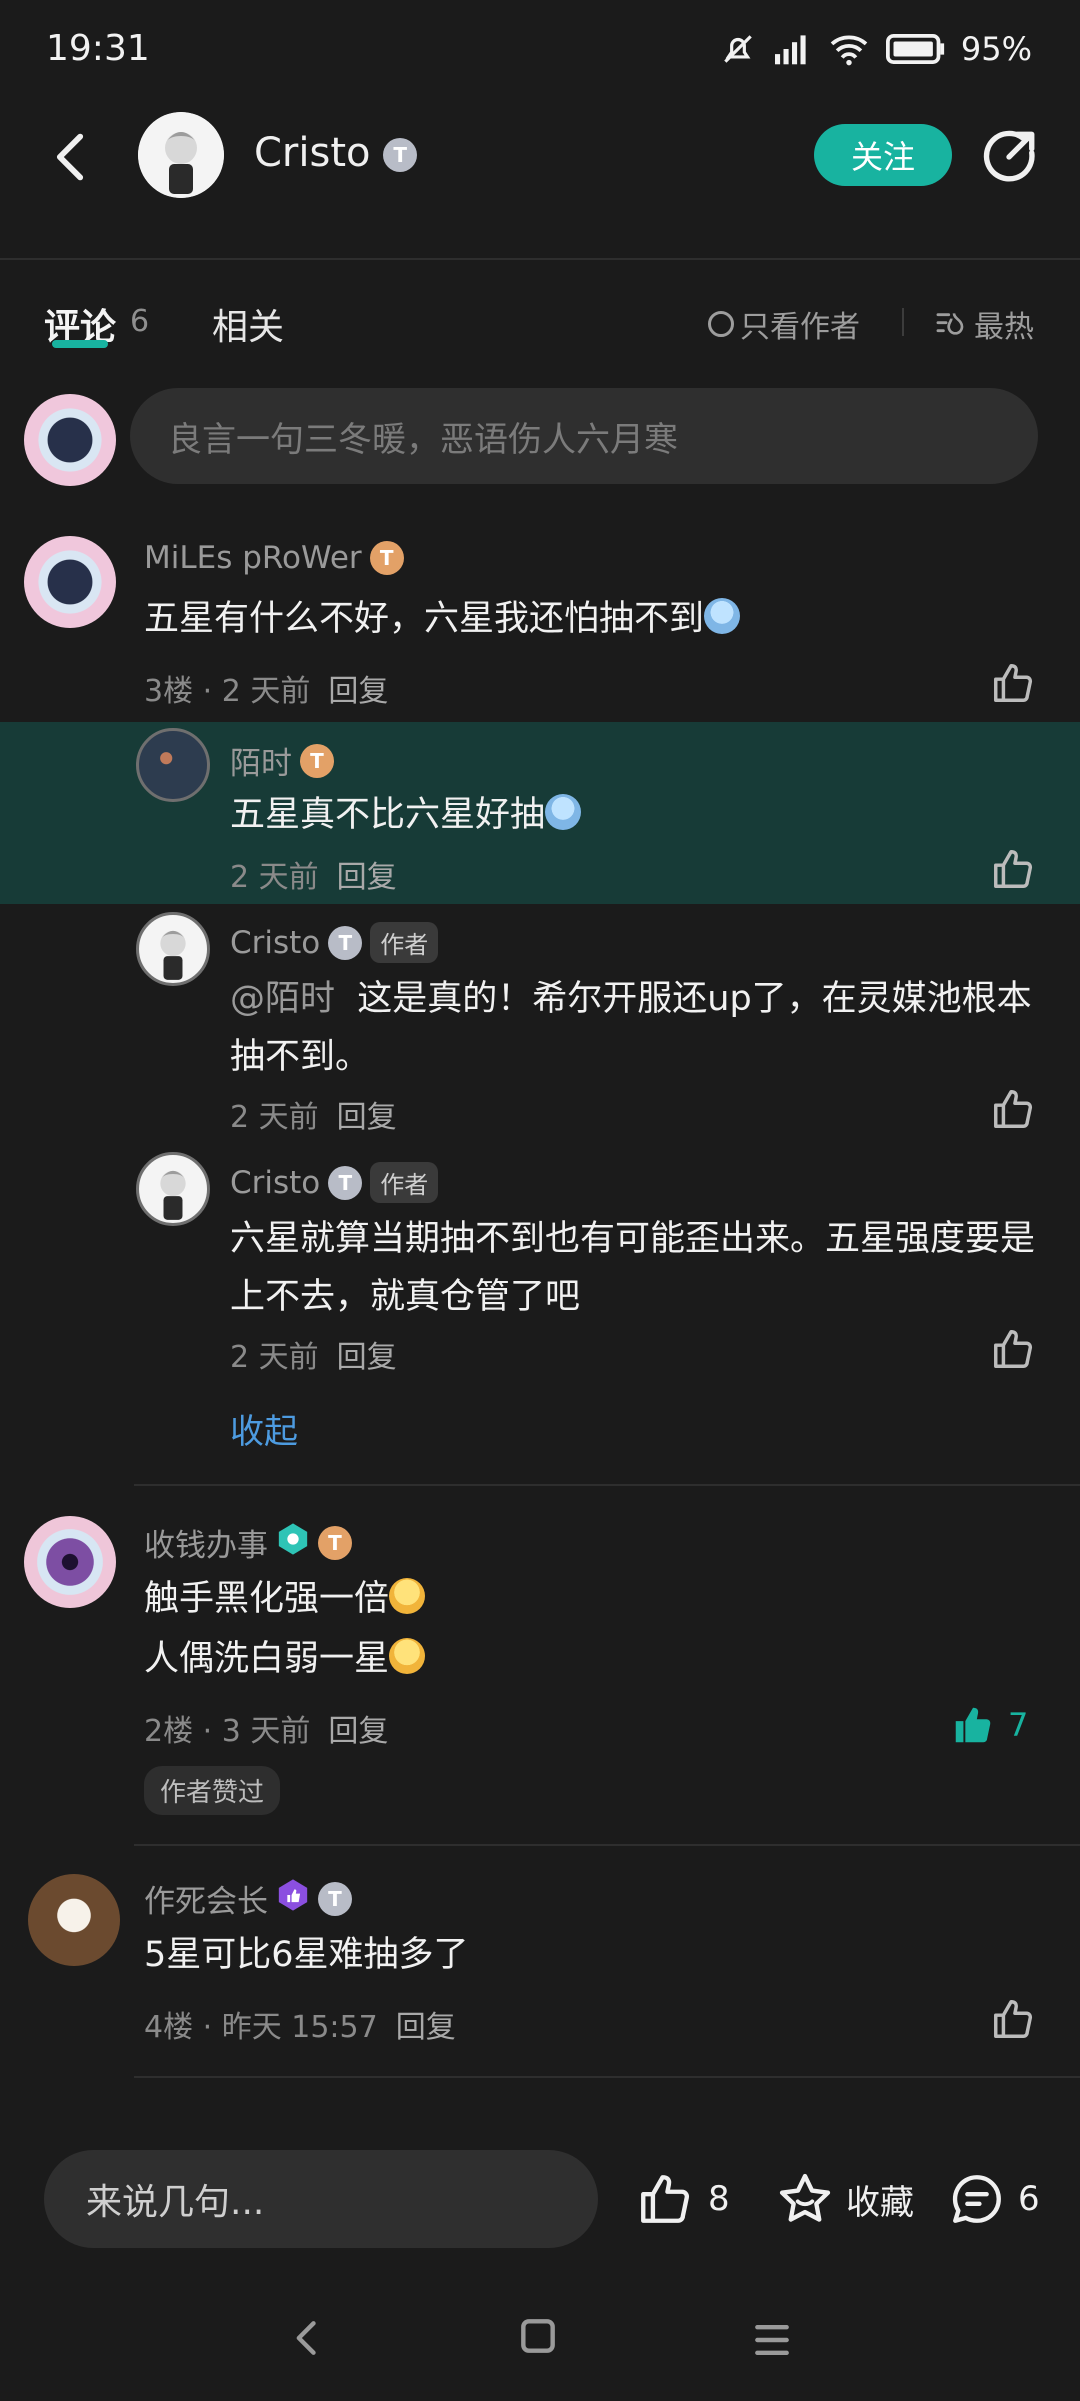  Describe the element at coordinates (973, 1725) in the screenshot. I see `like-filled-icon` at that location.